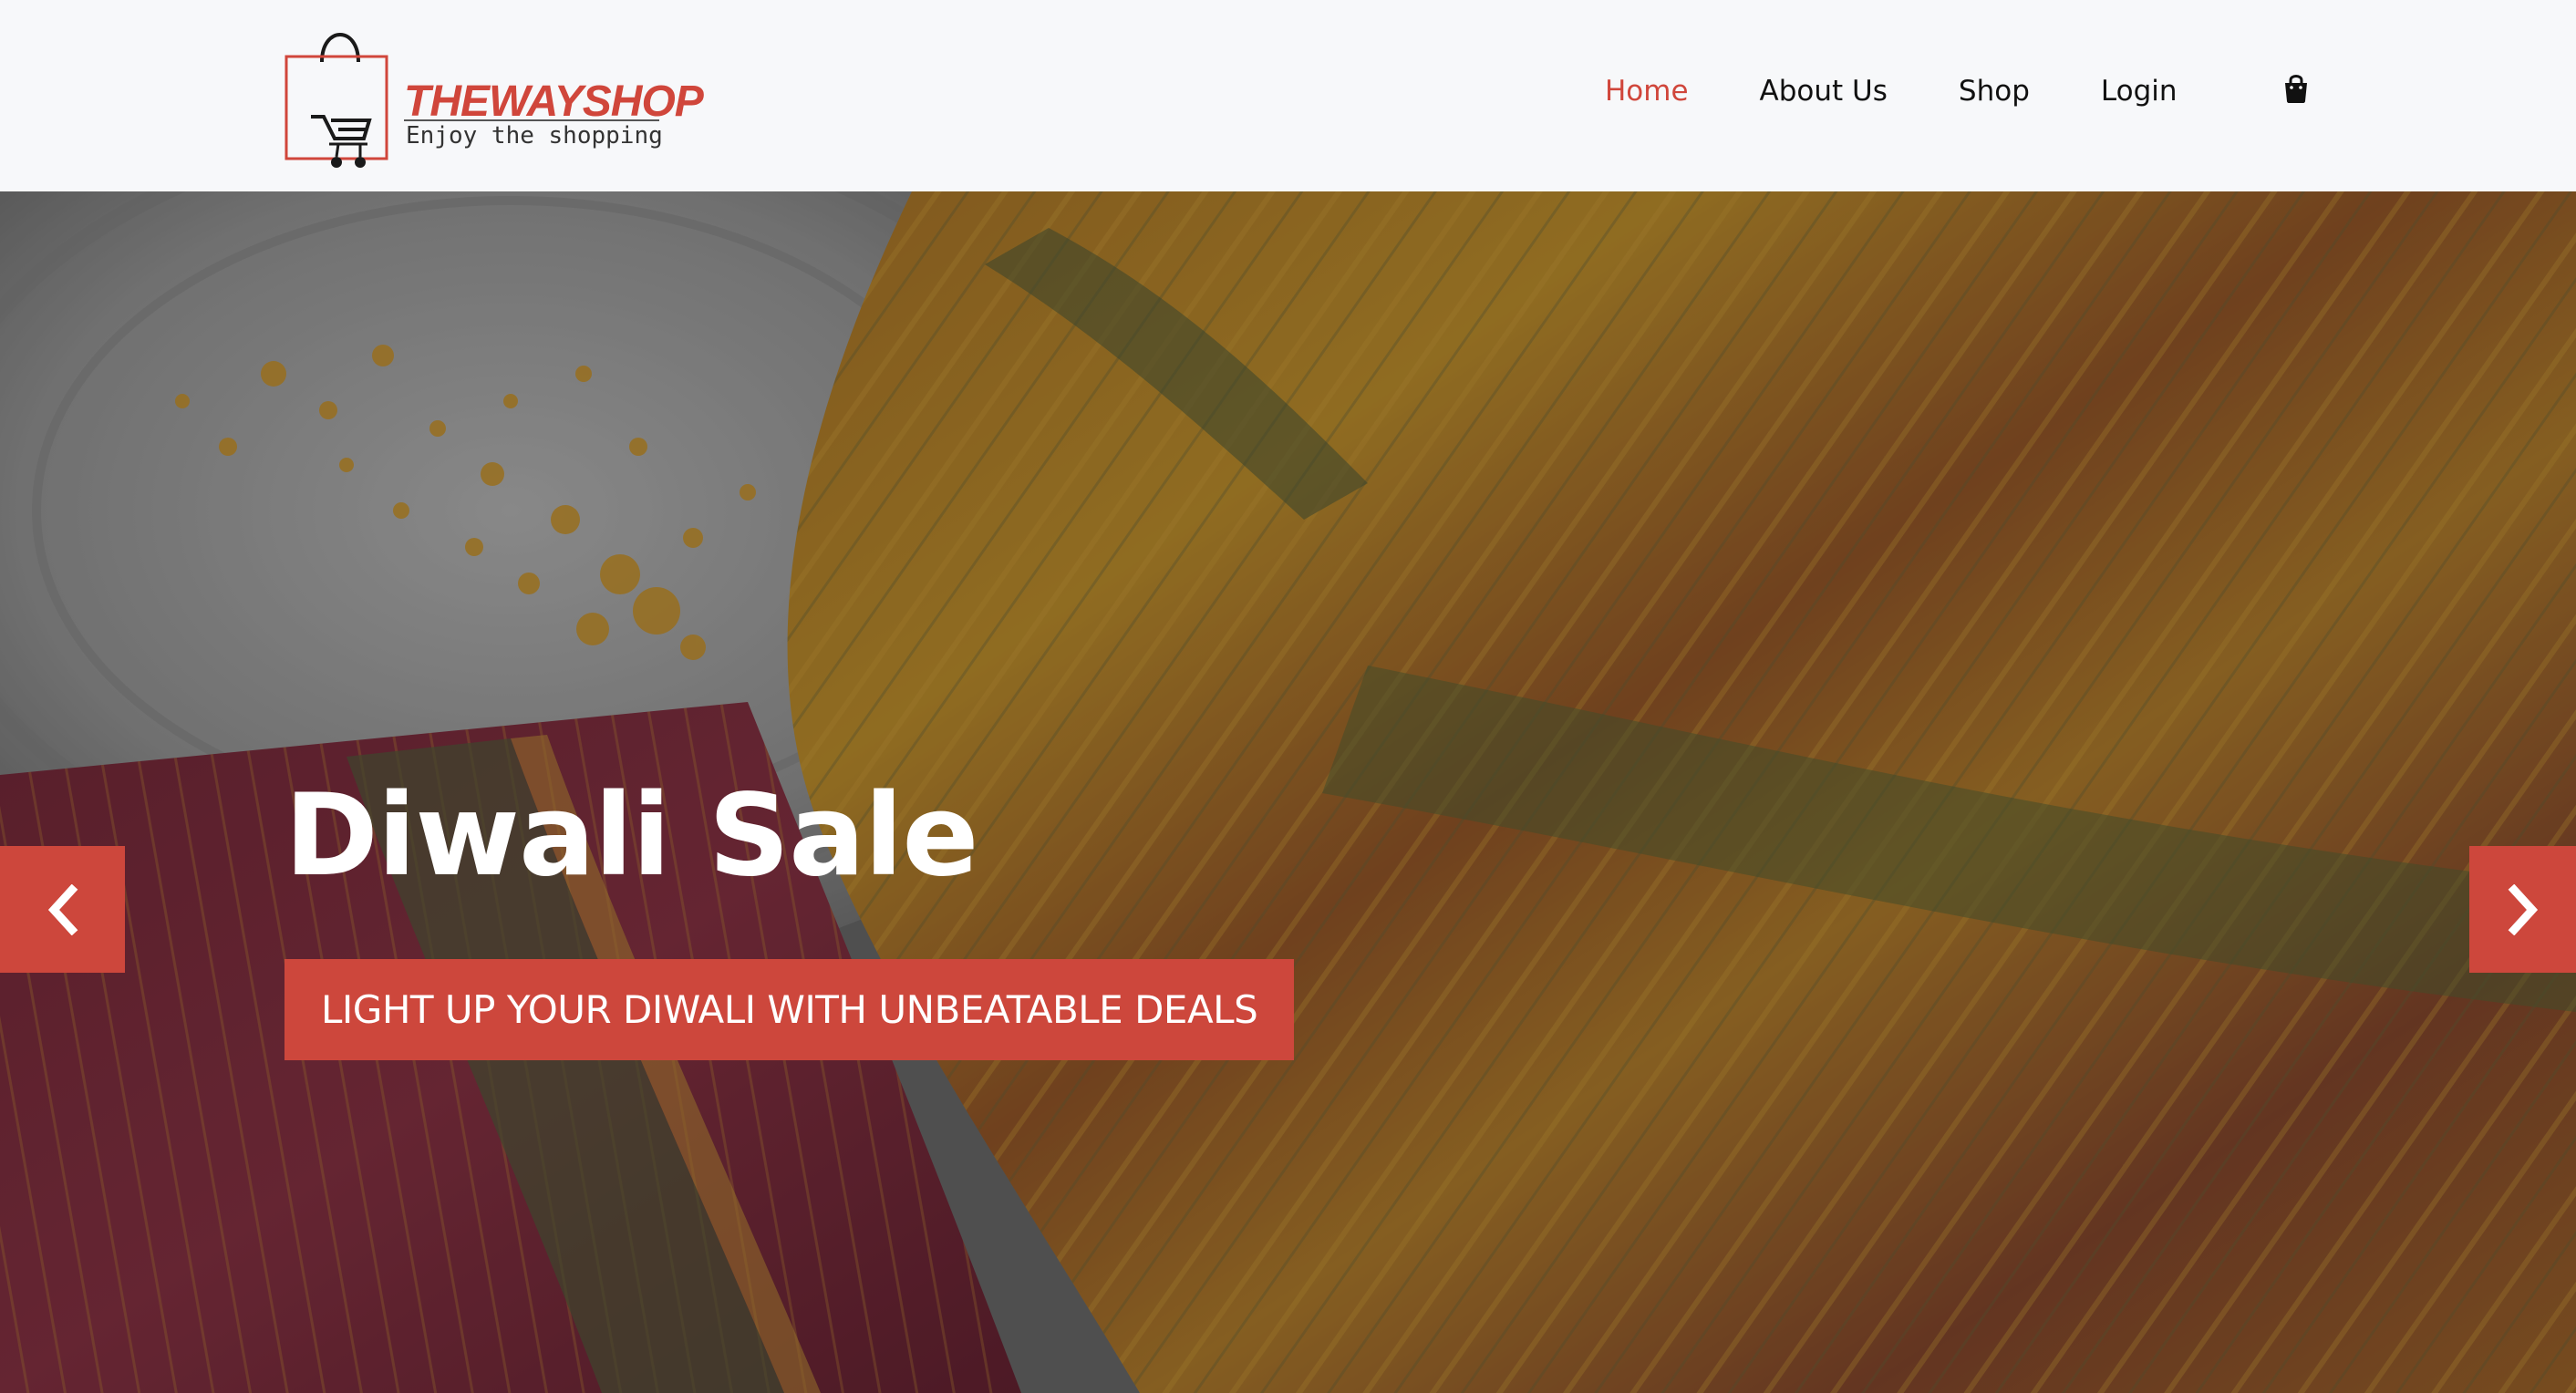  I want to click on hero-title: Diwali Sale, so click(631, 836).